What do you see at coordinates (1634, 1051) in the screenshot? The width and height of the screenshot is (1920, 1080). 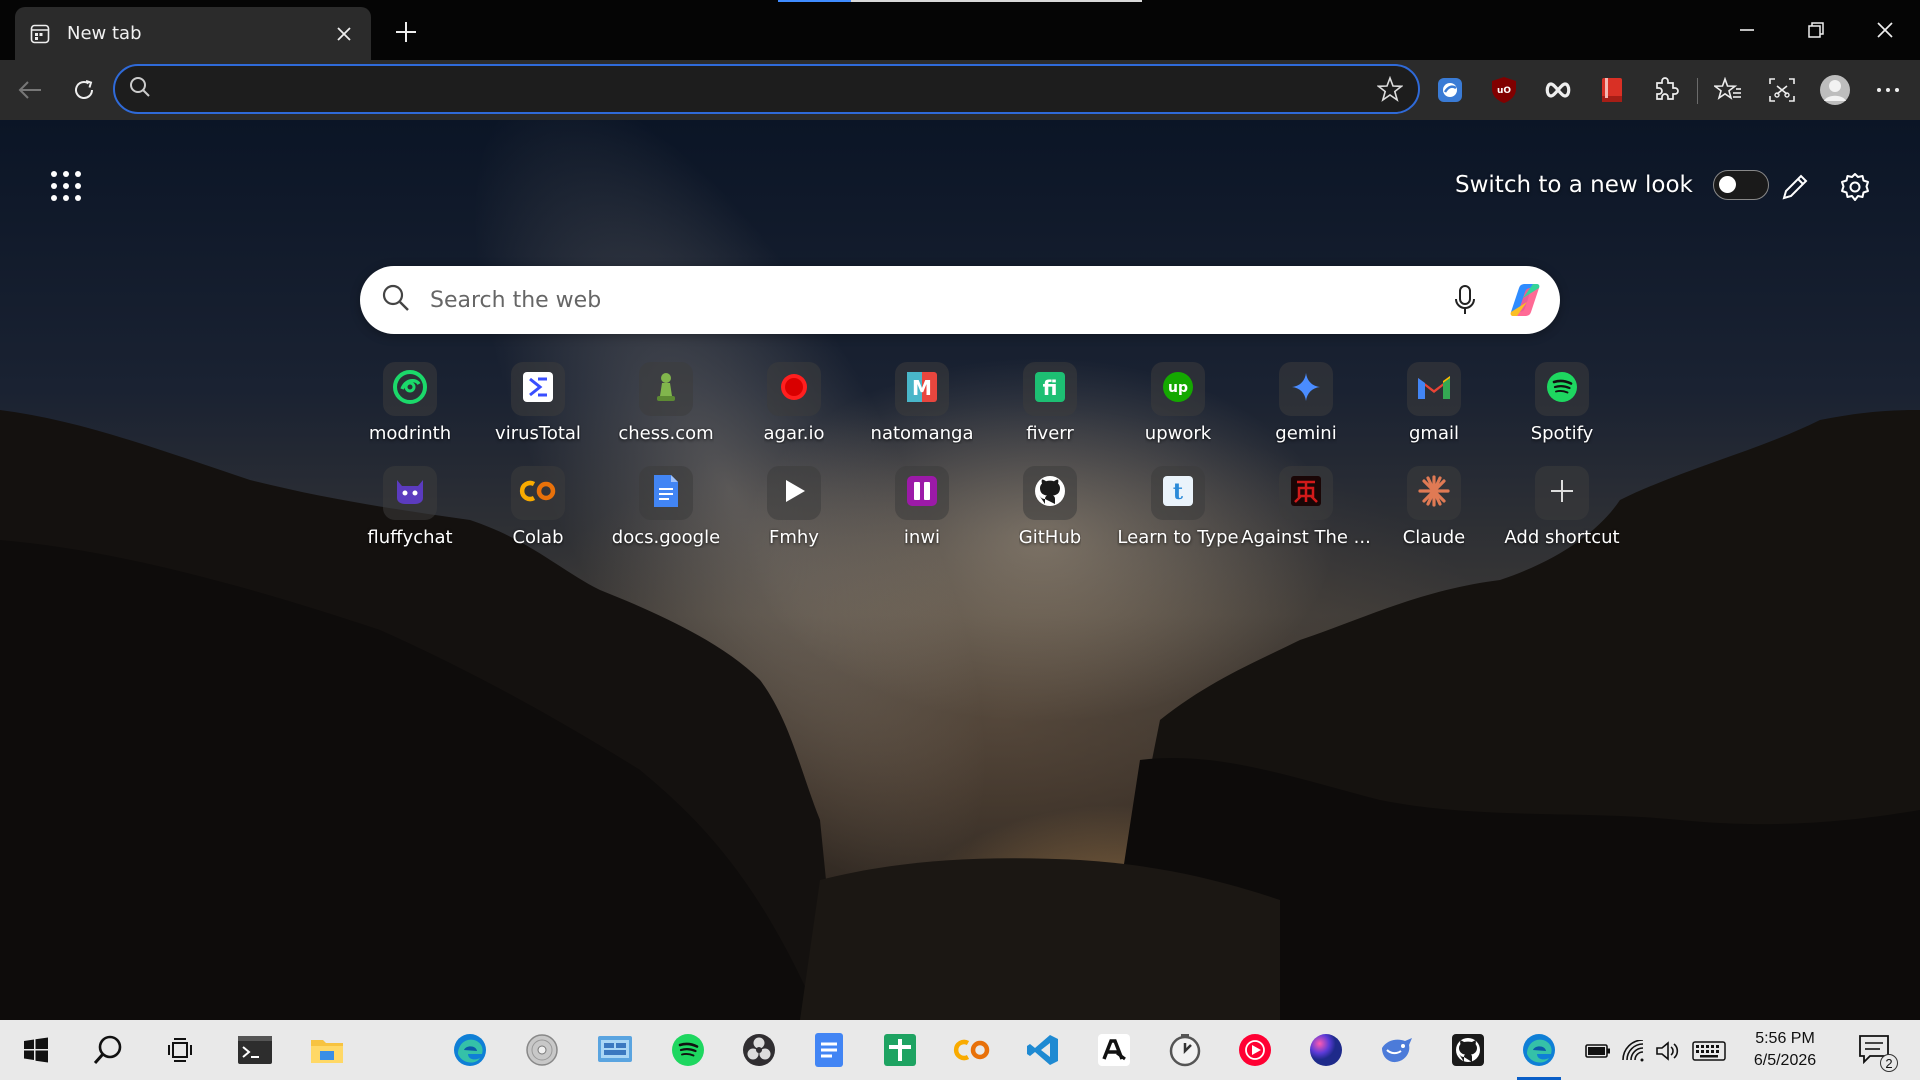 I see `wifi-icon` at bounding box center [1634, 1051].